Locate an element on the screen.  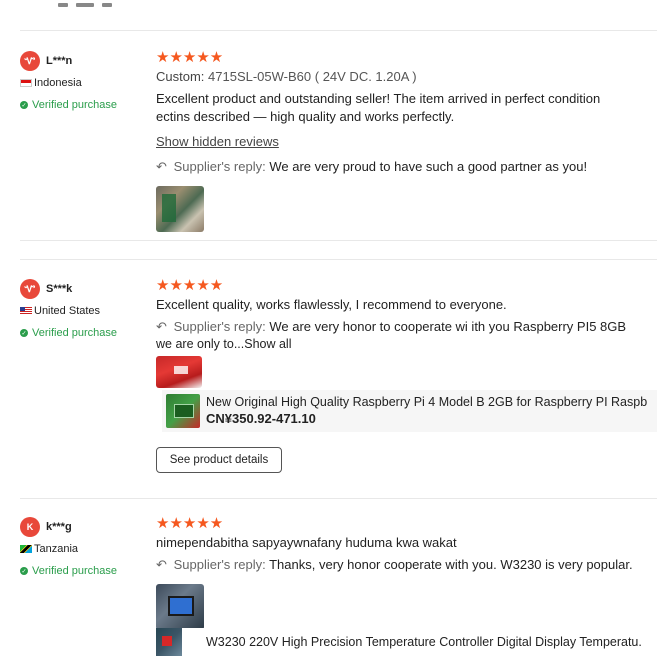
custom-option: Custom: 4715SL-05W-B60 ( 24V DC. 1.20A ) is located at coordinates (402, 77).